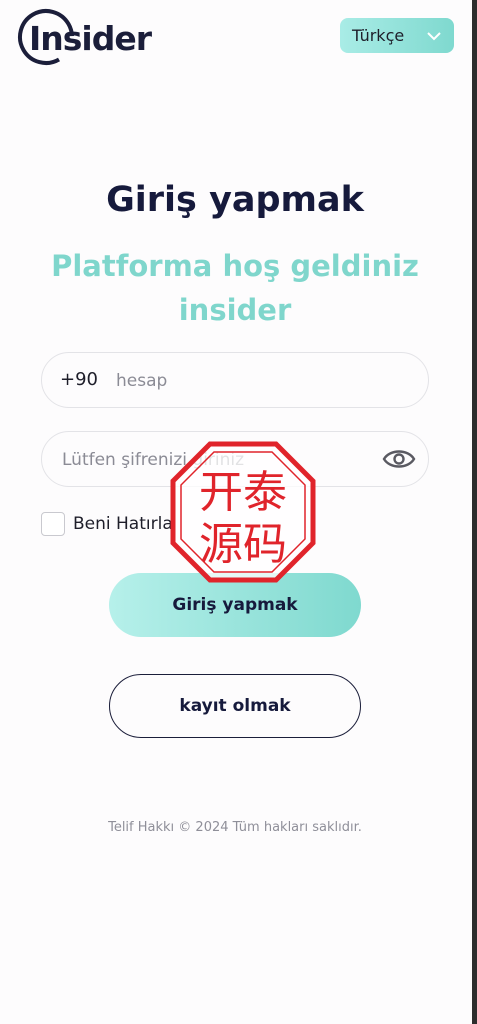 The width and height of the screenshot is (477, 1024). I want to click on copyright-footer: Telif Hakkı © 2024 Tüm hakları saklıdır., so click(235, 827).